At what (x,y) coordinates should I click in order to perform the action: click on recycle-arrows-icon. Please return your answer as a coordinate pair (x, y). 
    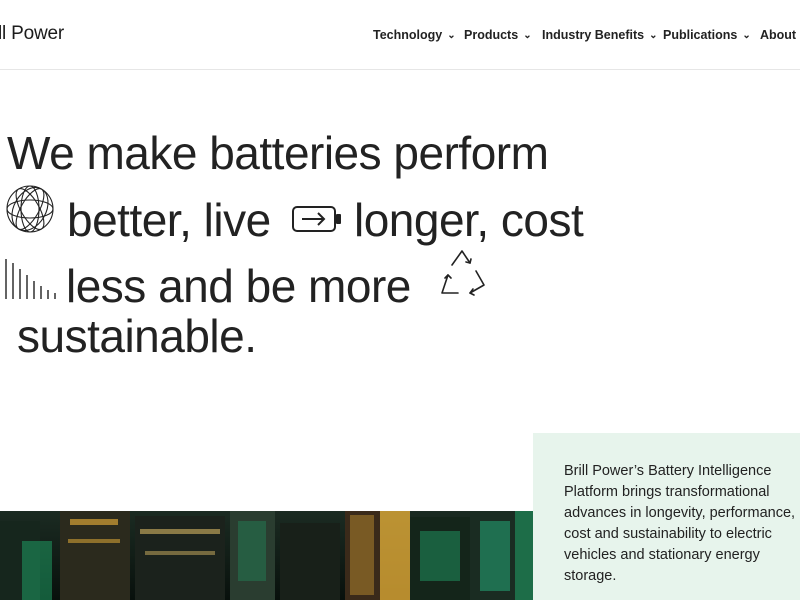
    Looking at the image, I should click on (463, 273).